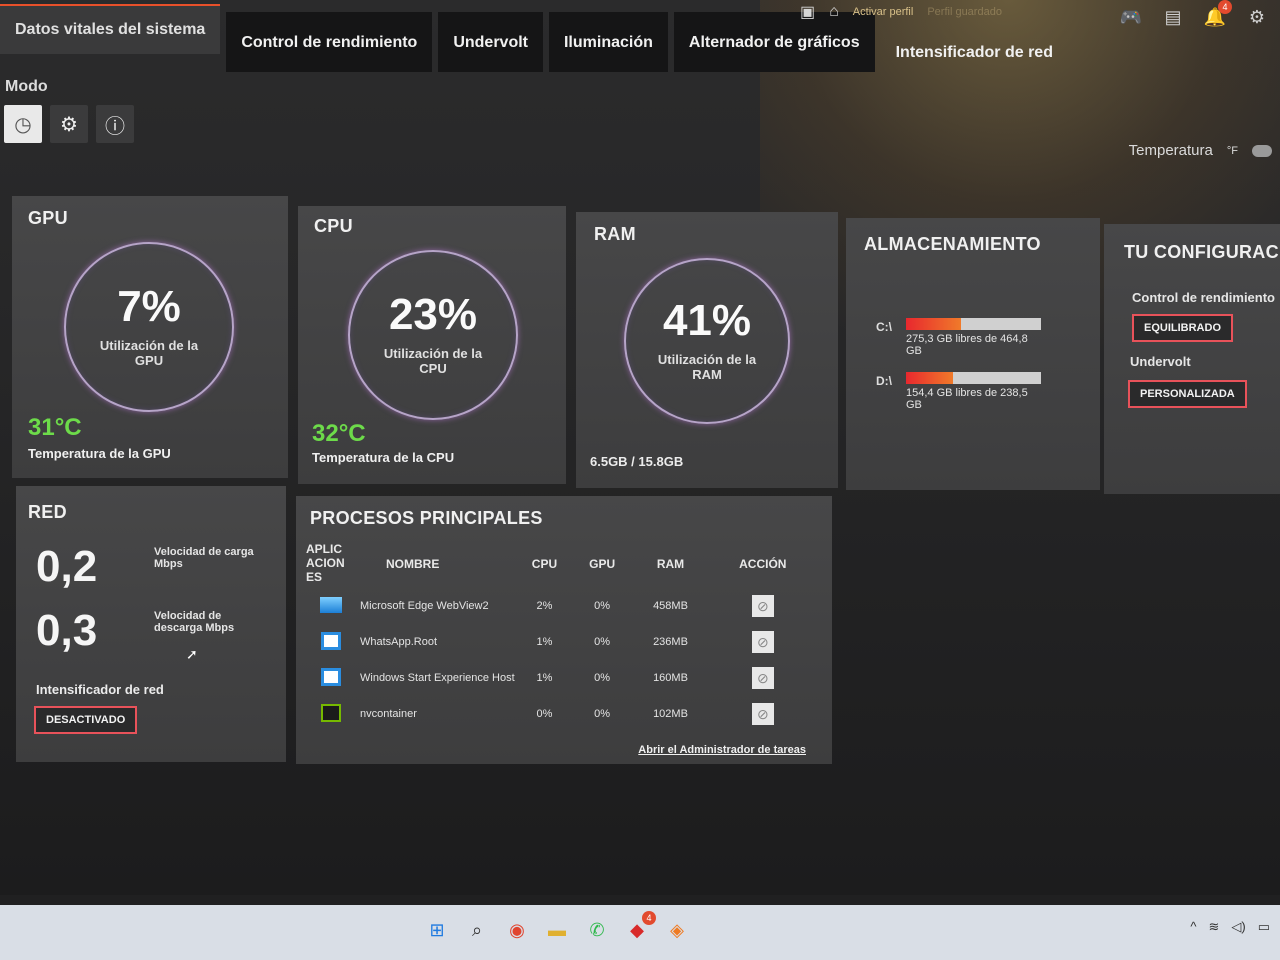 The image size is (1280, 960). I want to click on whatsapp-icon: ✆, so click(597, 930).